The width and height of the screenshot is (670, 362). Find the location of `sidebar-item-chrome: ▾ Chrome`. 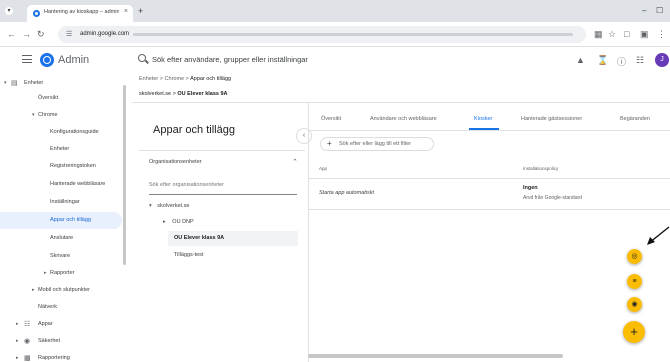

sidebar-item-chrome: ▾ Chrome is located at coordinates (61, 115).